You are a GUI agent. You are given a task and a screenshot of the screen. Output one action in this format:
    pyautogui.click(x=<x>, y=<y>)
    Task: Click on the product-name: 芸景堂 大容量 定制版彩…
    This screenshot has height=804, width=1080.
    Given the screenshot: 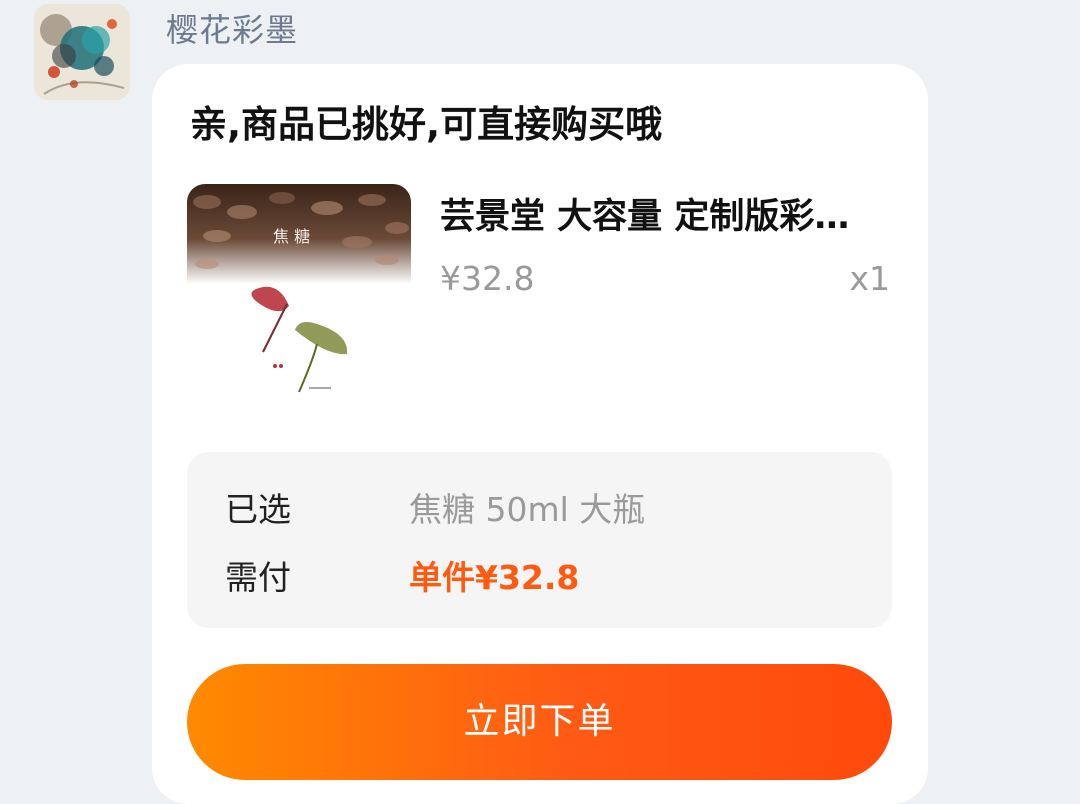 What is the action you would take?
    pyautogui.click(x=665, y=217)
    